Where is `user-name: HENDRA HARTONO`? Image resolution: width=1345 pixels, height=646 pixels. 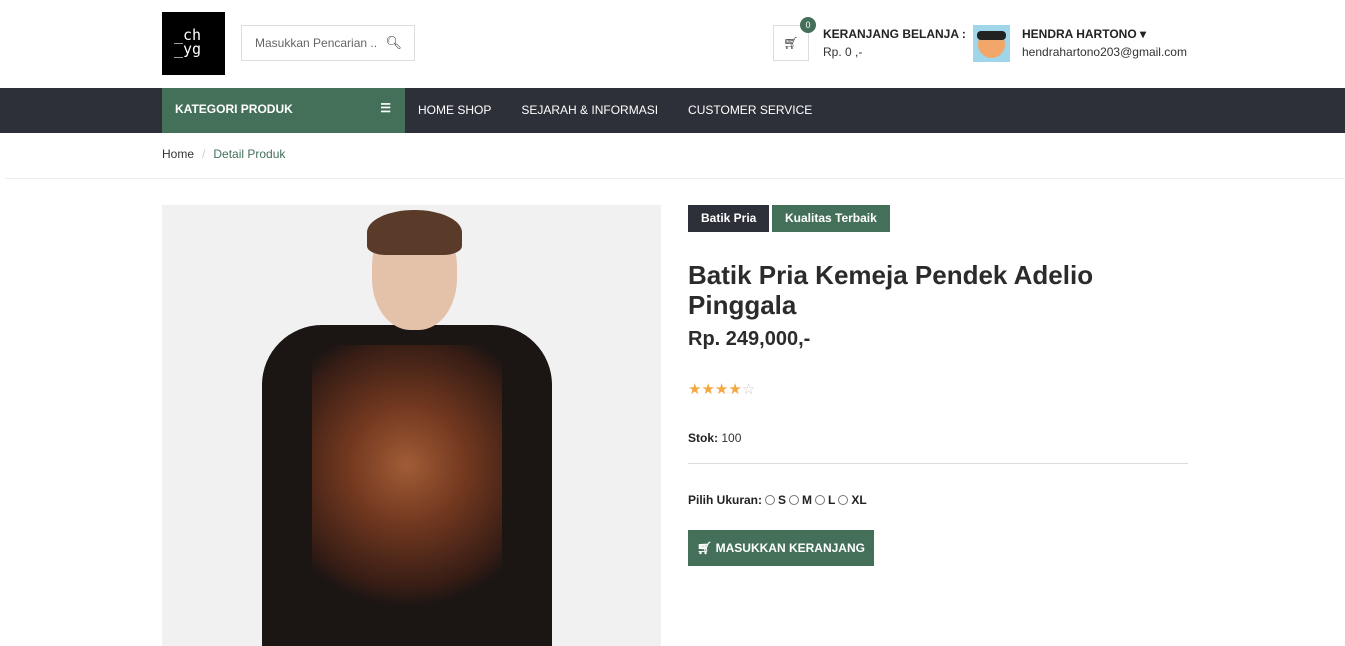 user-name: HENDRA HARTONO is located at coordinates (1079, 34).